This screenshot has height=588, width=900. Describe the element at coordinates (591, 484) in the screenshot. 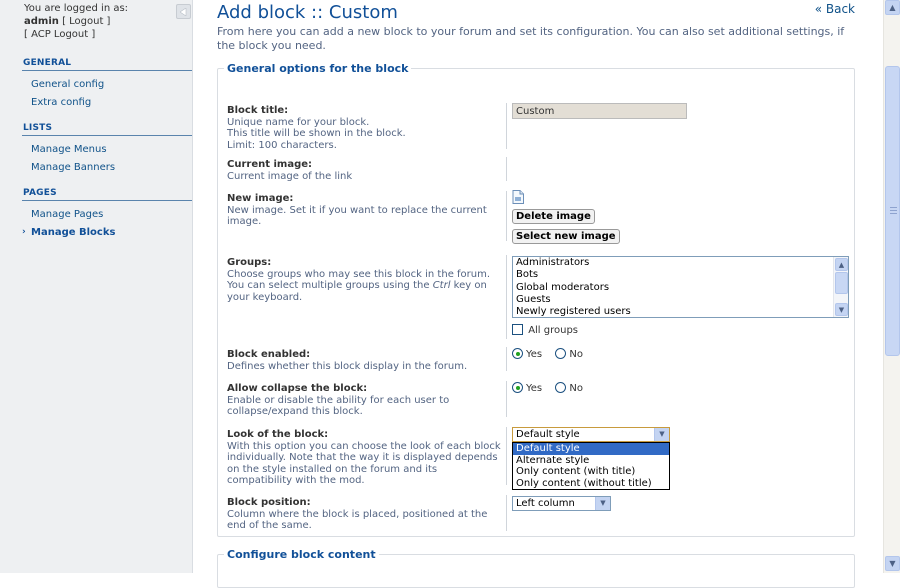

I see `look-option-content-without-title: Only content (without title)` at that location.